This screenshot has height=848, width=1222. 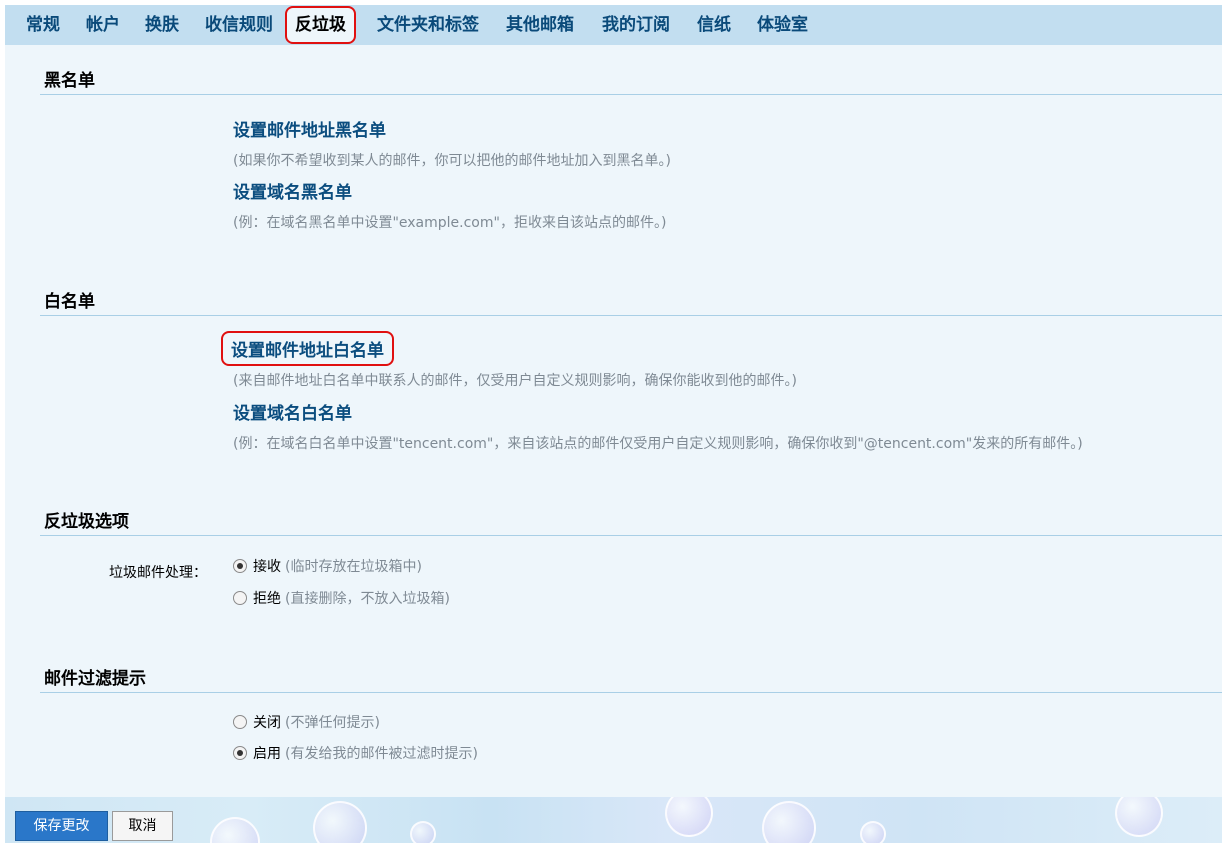 I want to click on tab-lab: 体验室, so click(x=782, y=25).